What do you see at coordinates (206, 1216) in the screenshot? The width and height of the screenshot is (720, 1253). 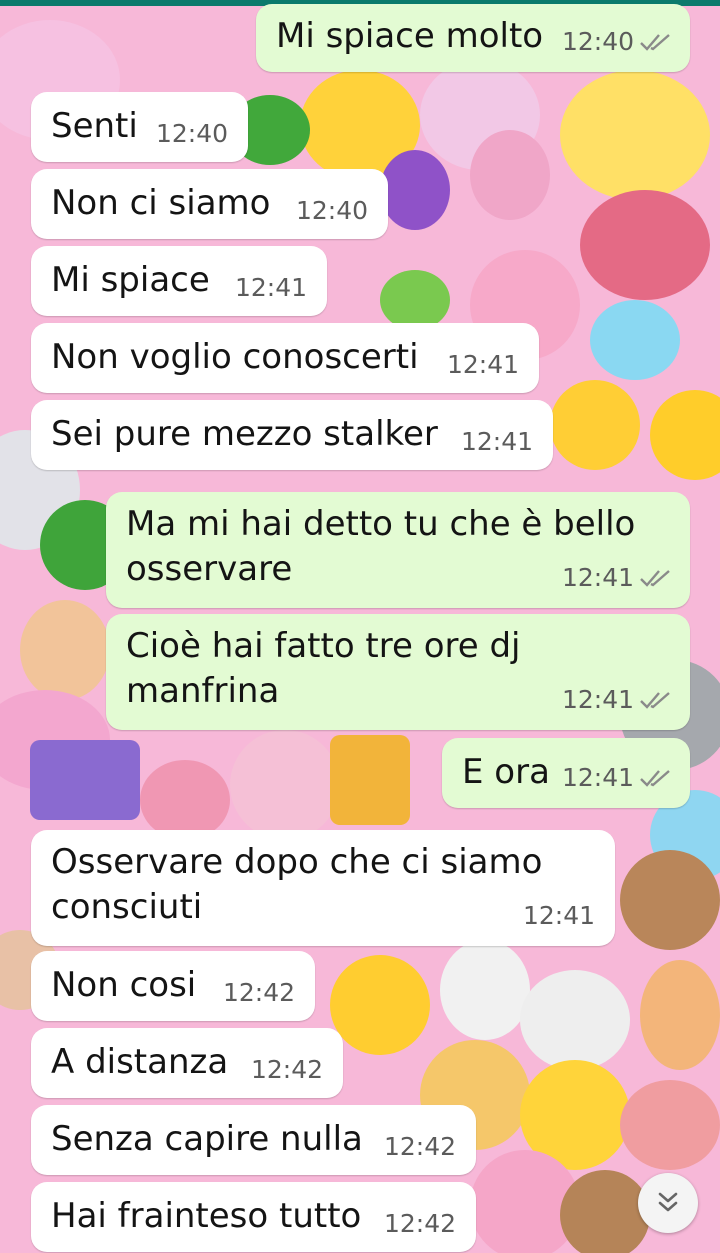 I see `message-text: Hai frainteso tutto` at bounding box center [206, 1216].